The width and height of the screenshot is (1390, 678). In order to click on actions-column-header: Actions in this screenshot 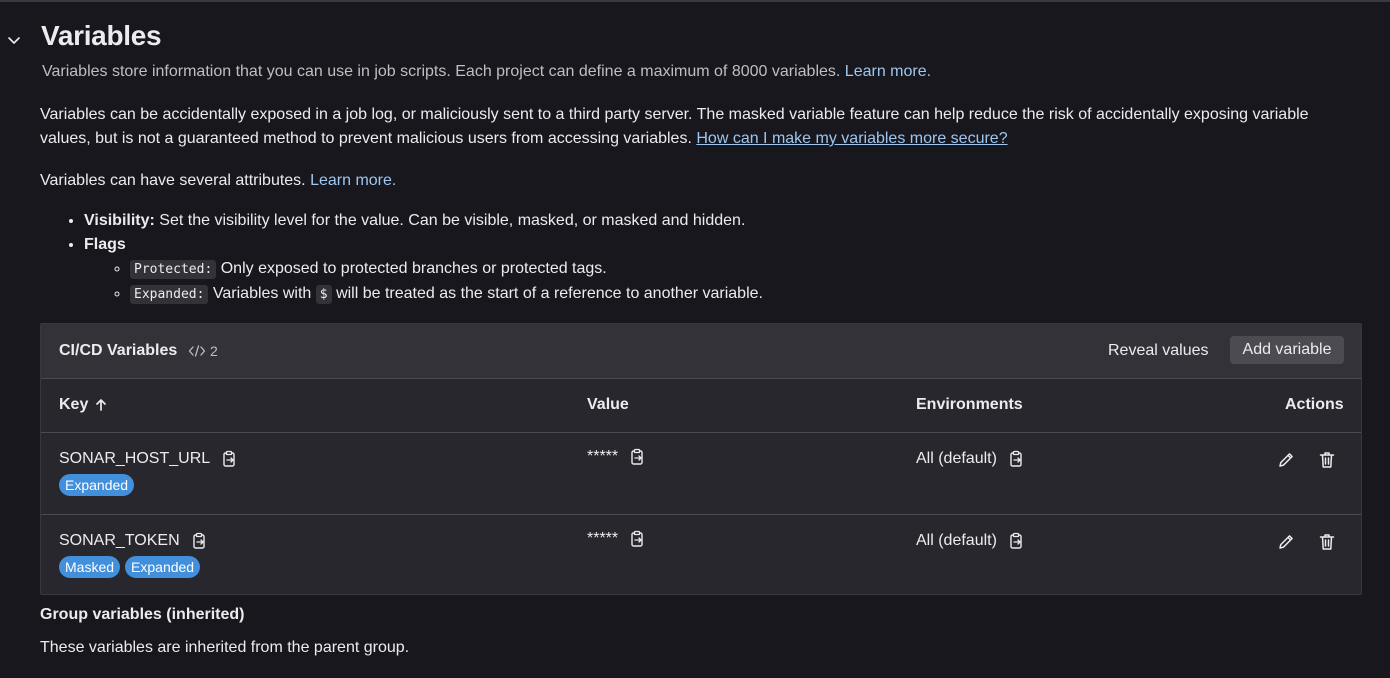, I will do `click(1314, 404)`.